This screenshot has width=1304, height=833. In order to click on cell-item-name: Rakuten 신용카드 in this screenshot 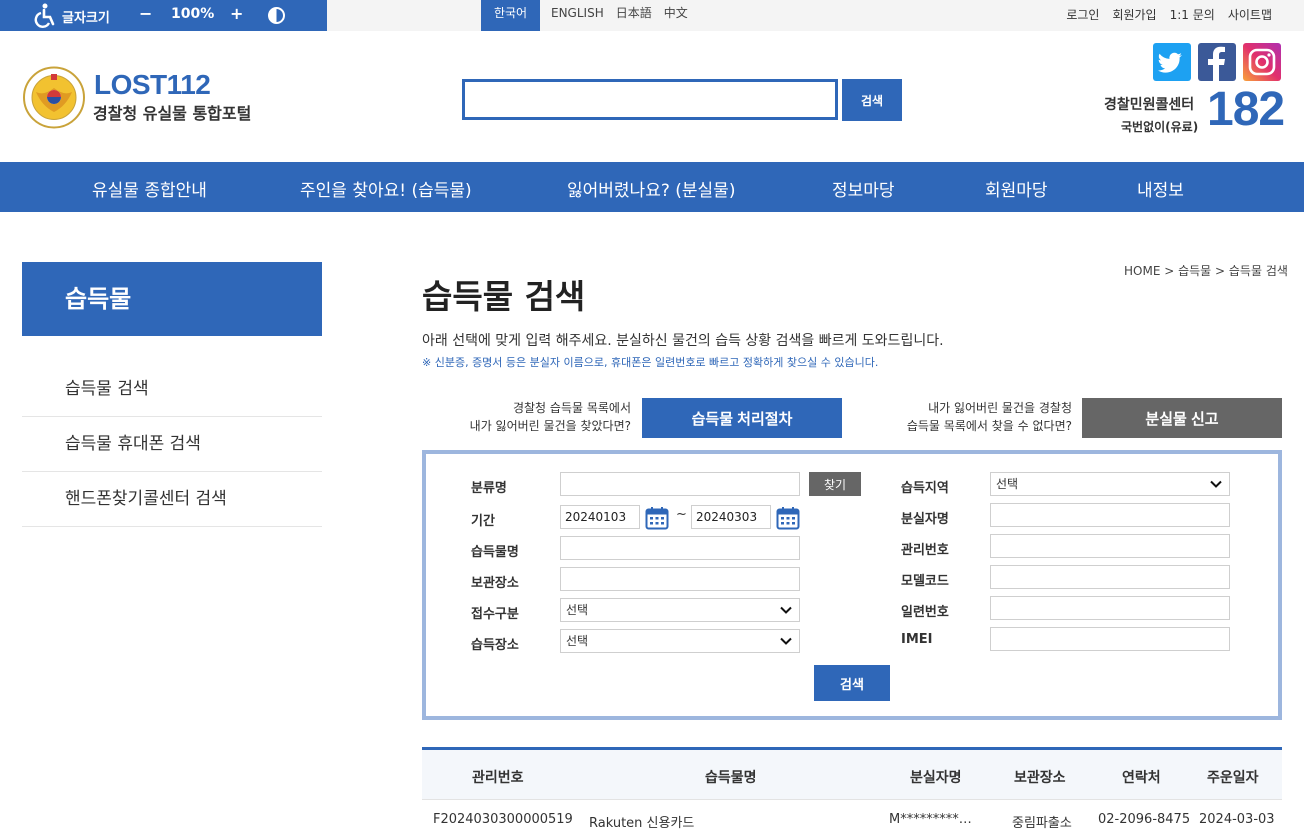, I will do `click(641, 821)`.